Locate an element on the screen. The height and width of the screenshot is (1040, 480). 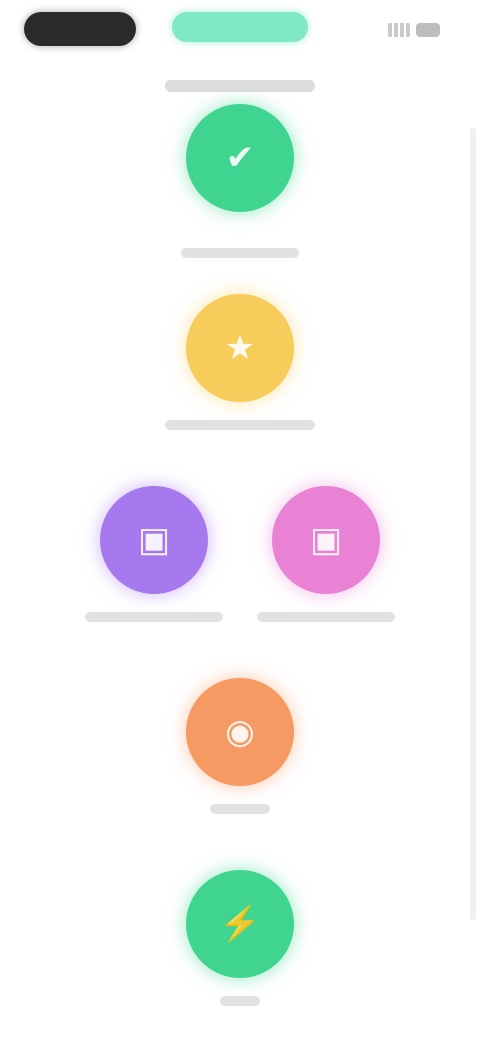
lesson-node-5: ◉ is located at coordinates (240, 732).